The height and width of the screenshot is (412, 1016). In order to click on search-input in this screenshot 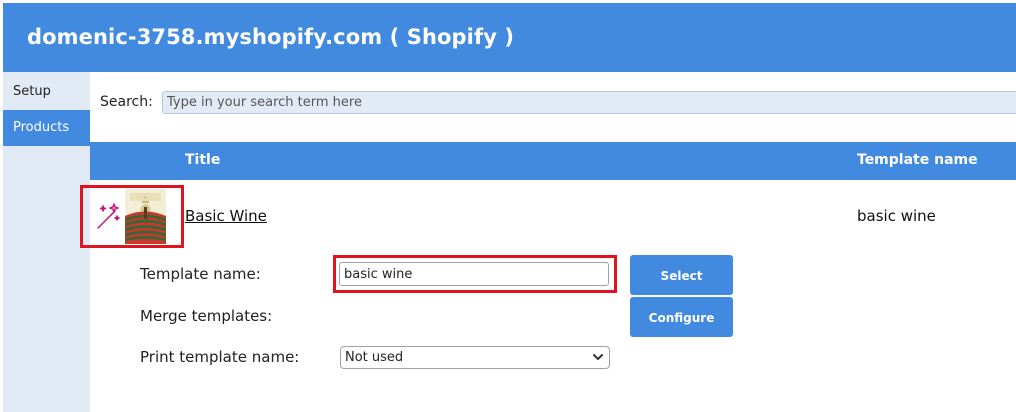, I will do `click(589, 102)`.